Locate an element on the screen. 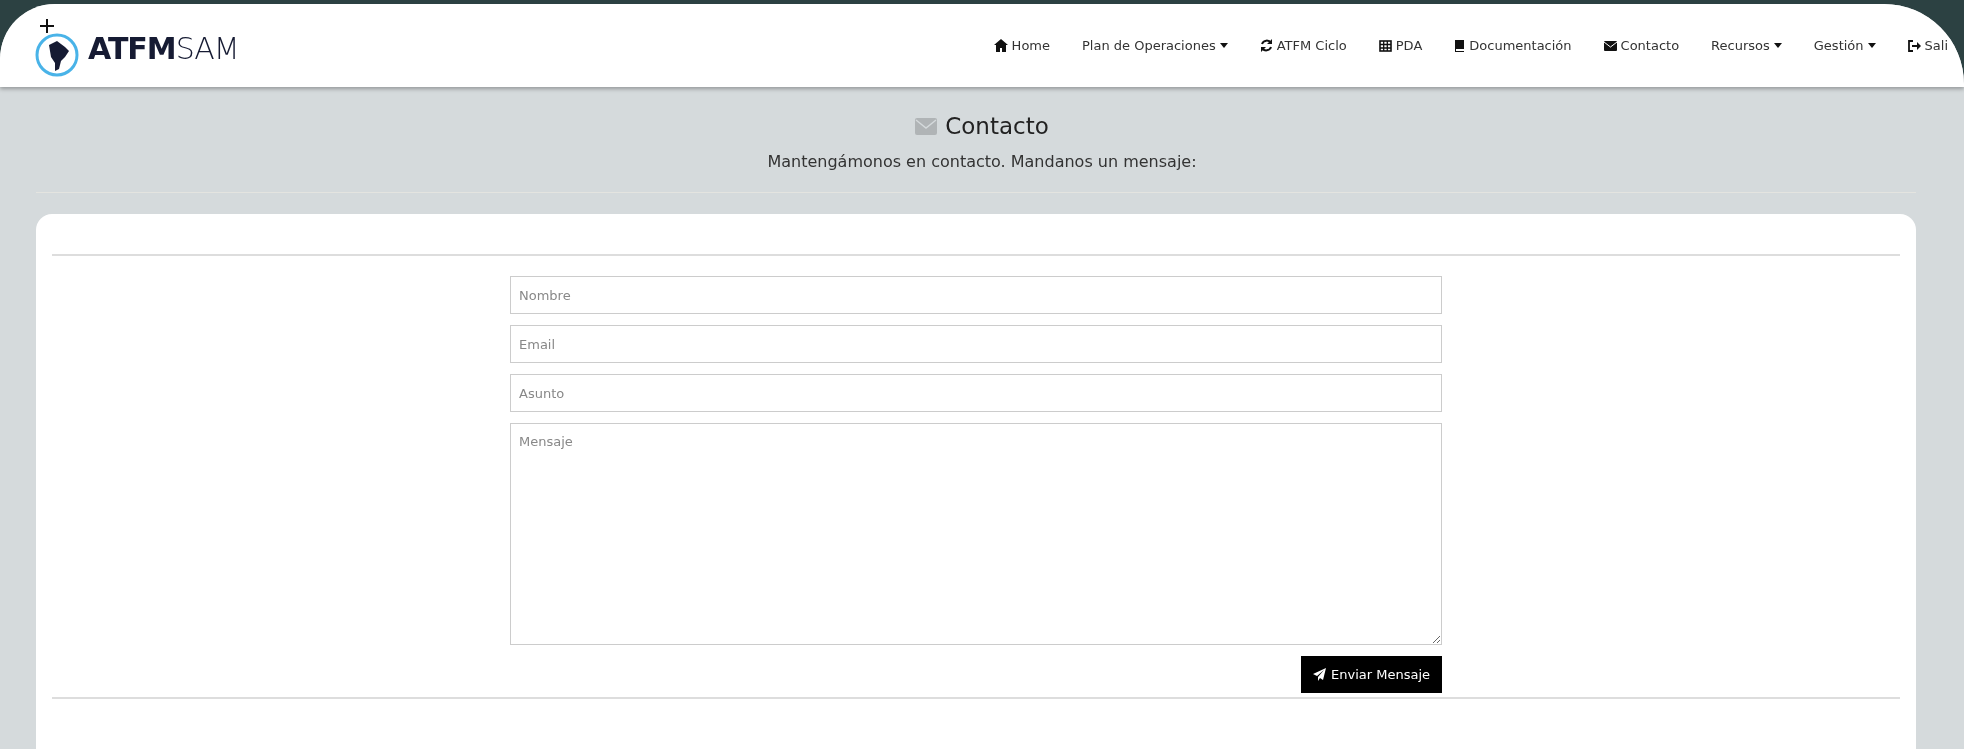 This screenshot has width=1964, height=749. nav-link: Plan de Operaciones is located at coordinates (1155, 45).